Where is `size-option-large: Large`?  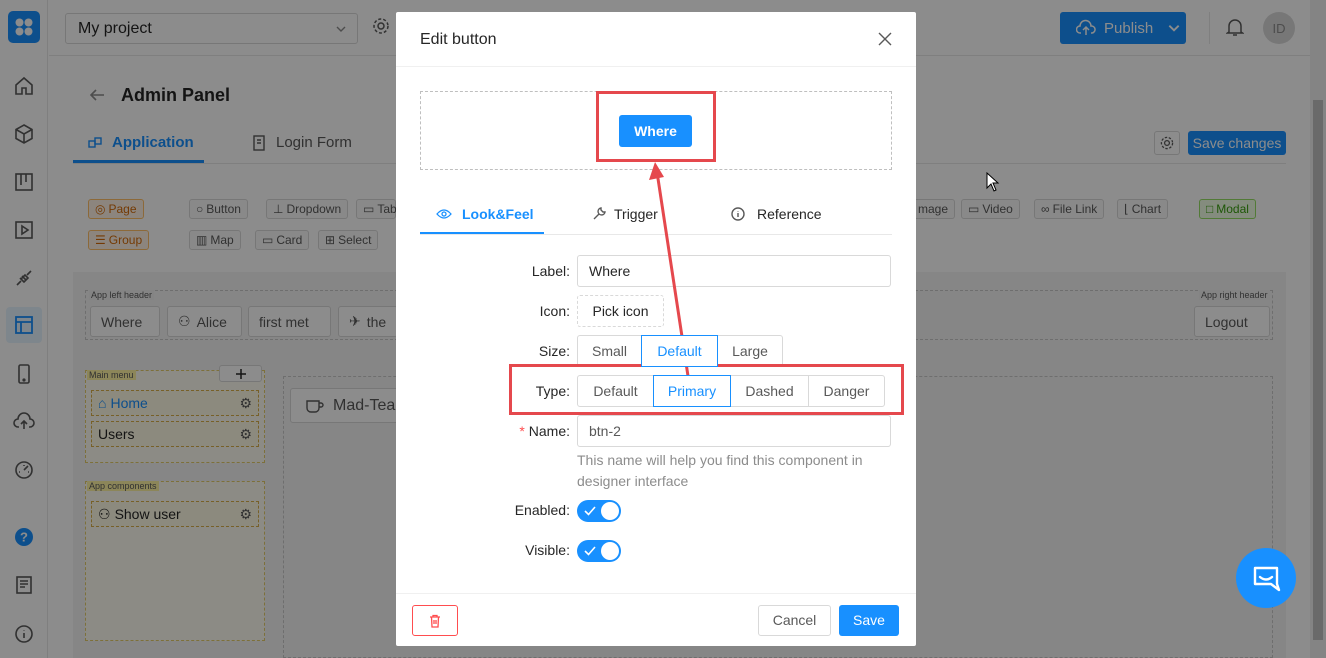
size-option-large: Large is located at coordinates (750, 351).